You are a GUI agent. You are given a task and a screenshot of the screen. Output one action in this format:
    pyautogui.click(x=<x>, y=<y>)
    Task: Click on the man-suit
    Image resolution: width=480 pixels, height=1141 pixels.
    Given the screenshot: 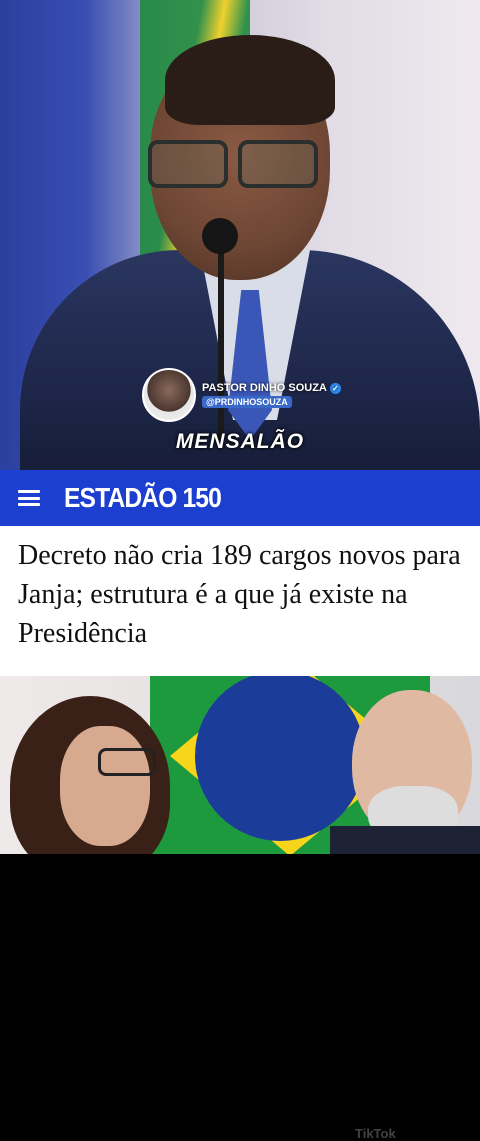 What is the action you would take?
    pyautogui.click(x=405, y=840)
    